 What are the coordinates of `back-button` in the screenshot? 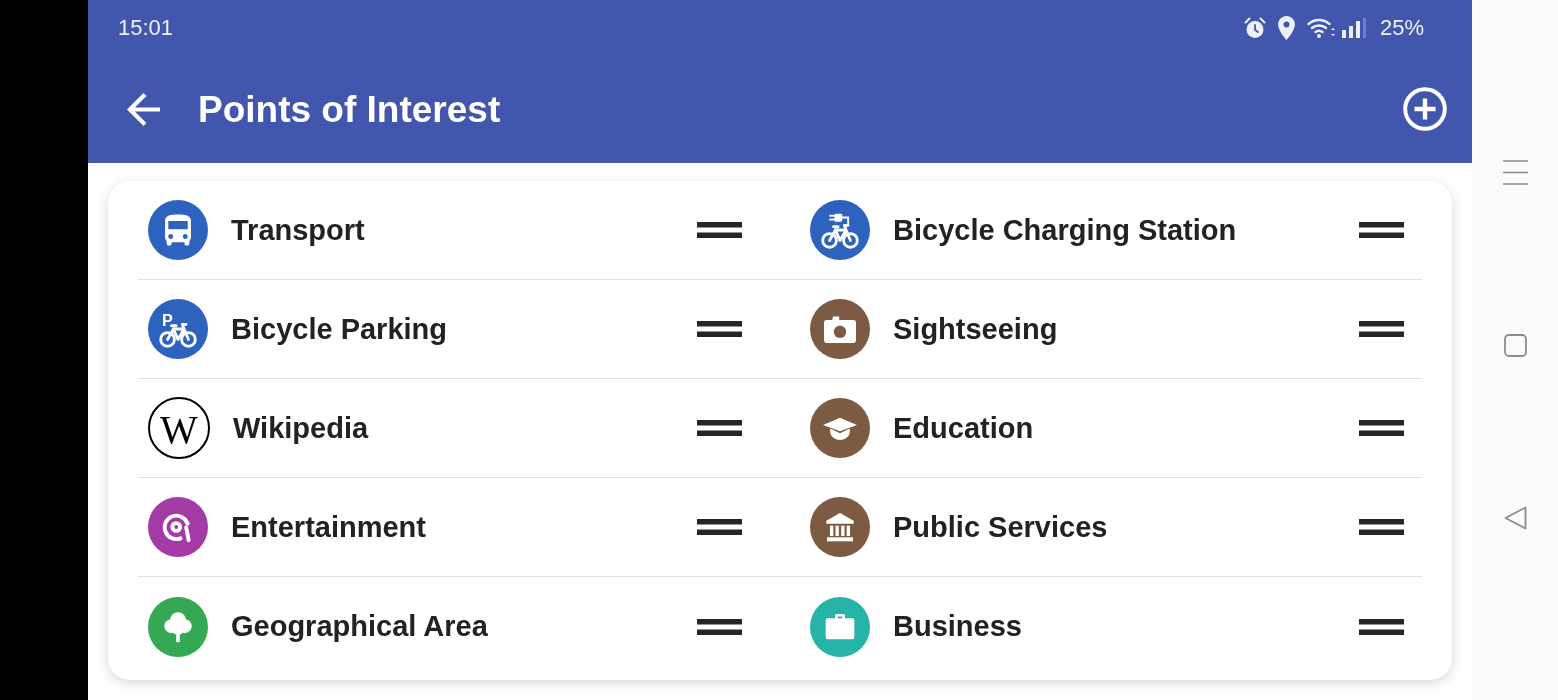 It's located at (143, 109).